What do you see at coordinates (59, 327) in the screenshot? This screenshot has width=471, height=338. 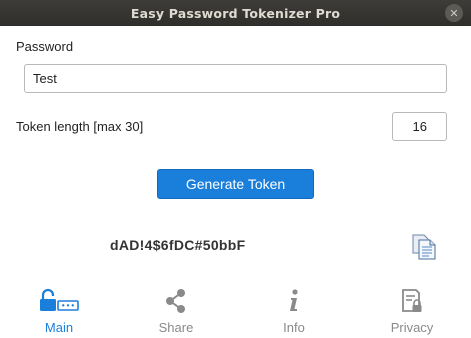 I see `tab-main-label: Main` at bounding box center [59, 327].